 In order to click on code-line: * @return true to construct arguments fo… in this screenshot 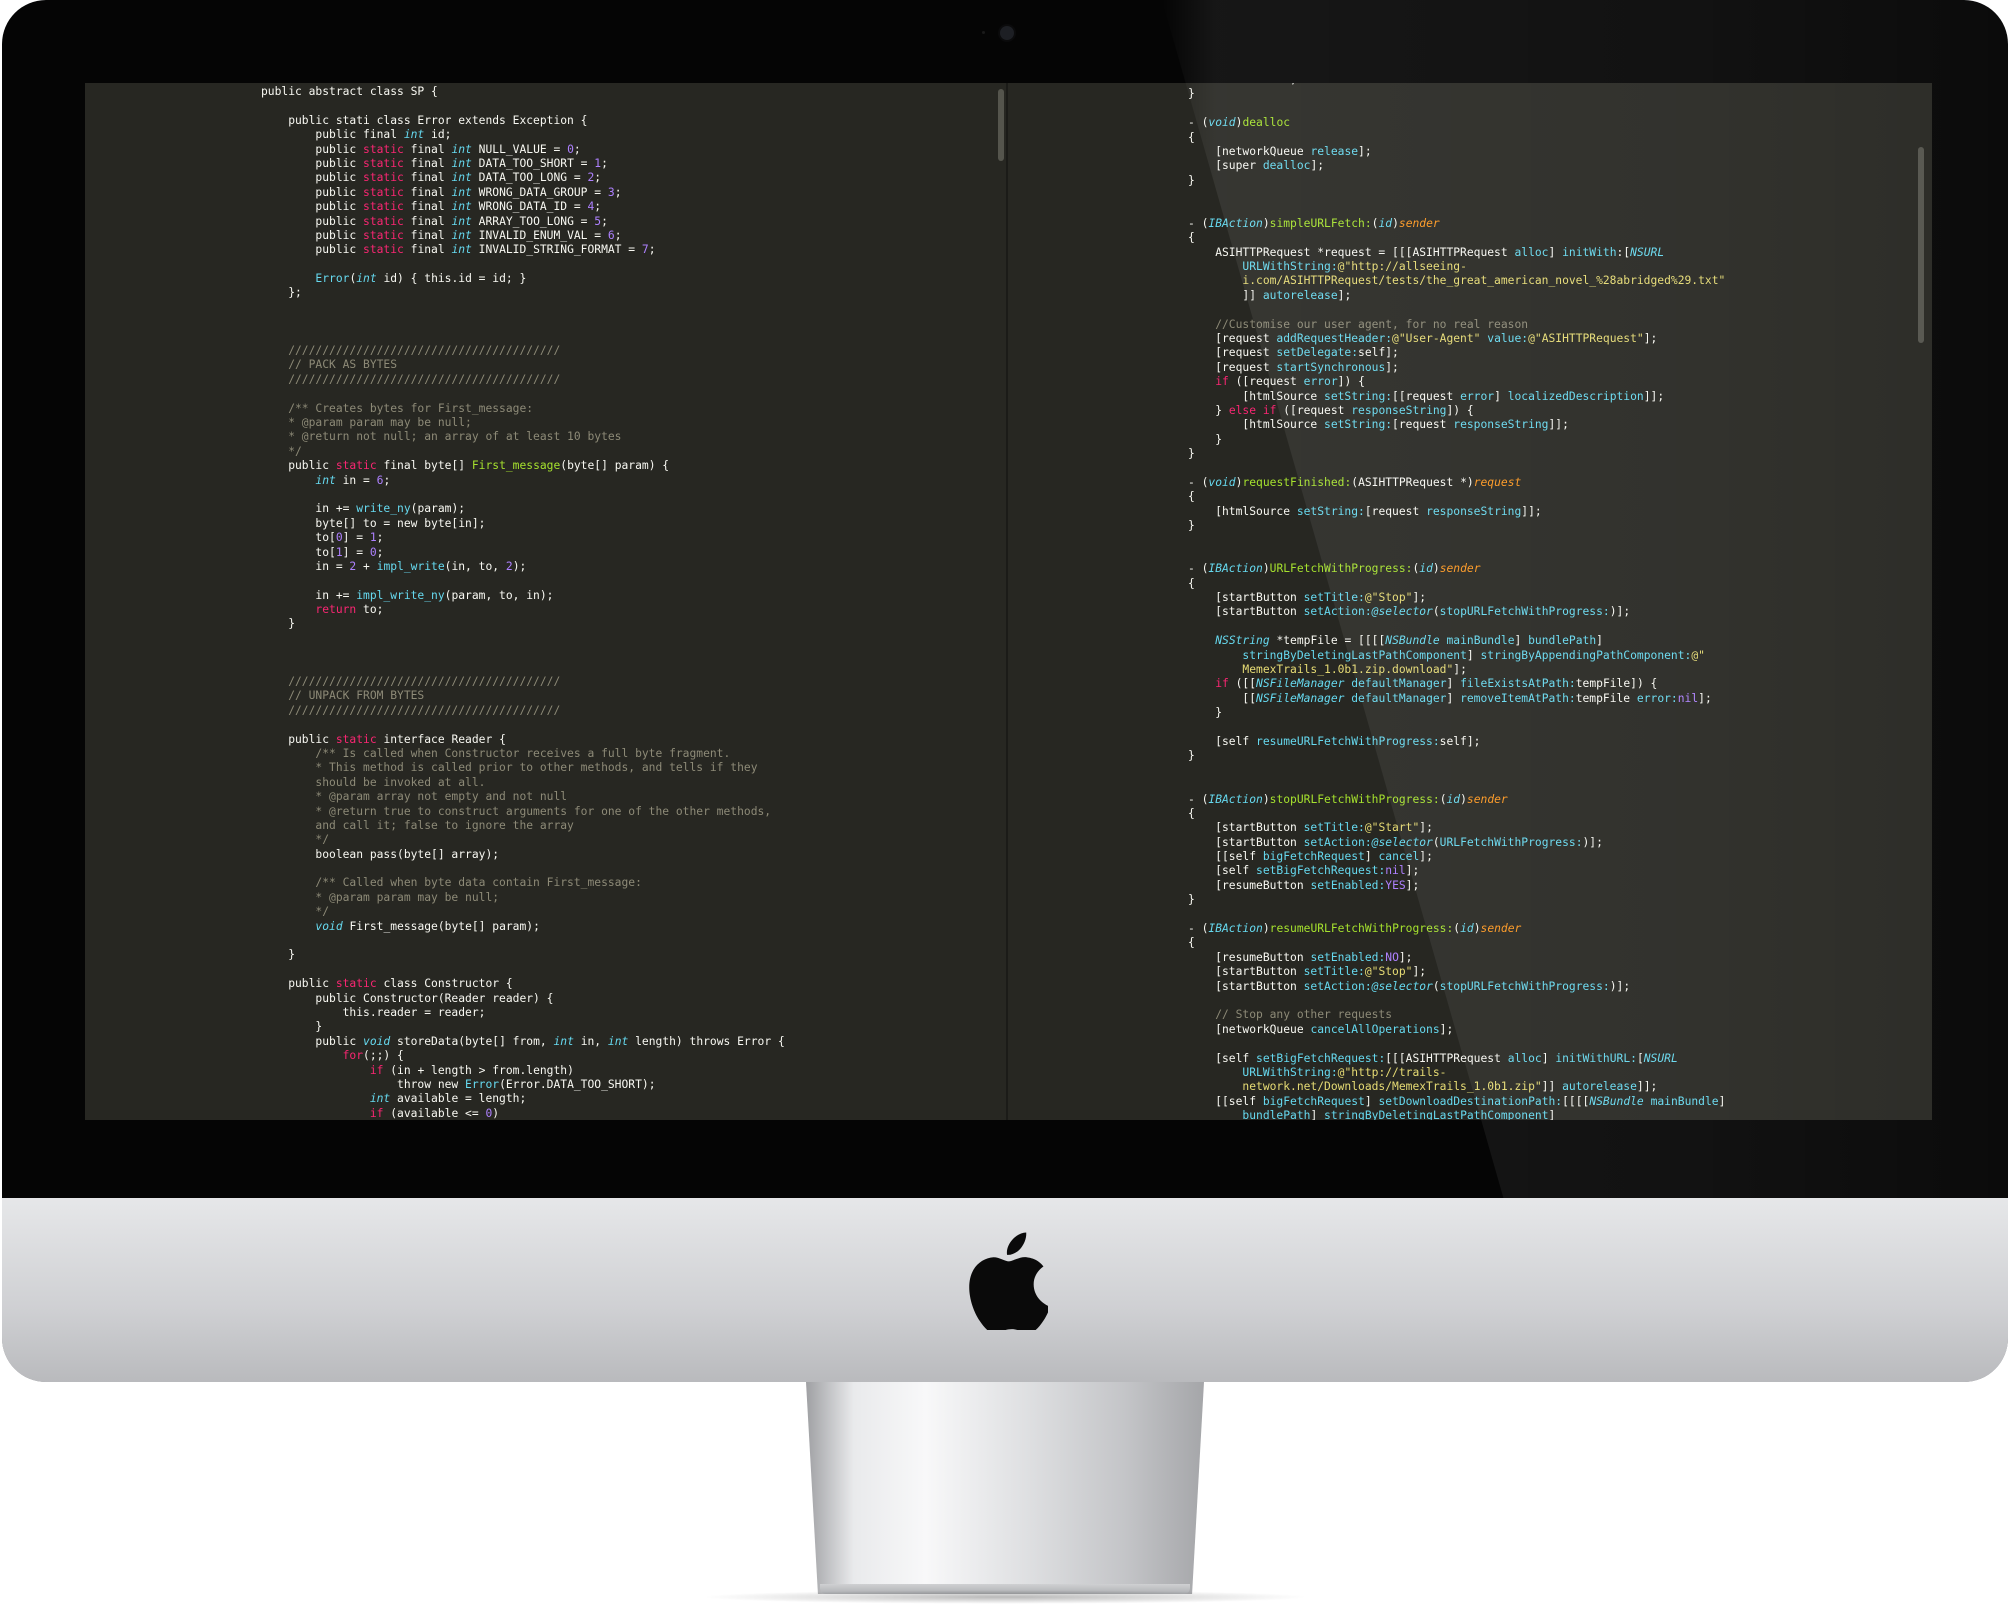, I will do `click(523, 812)`.